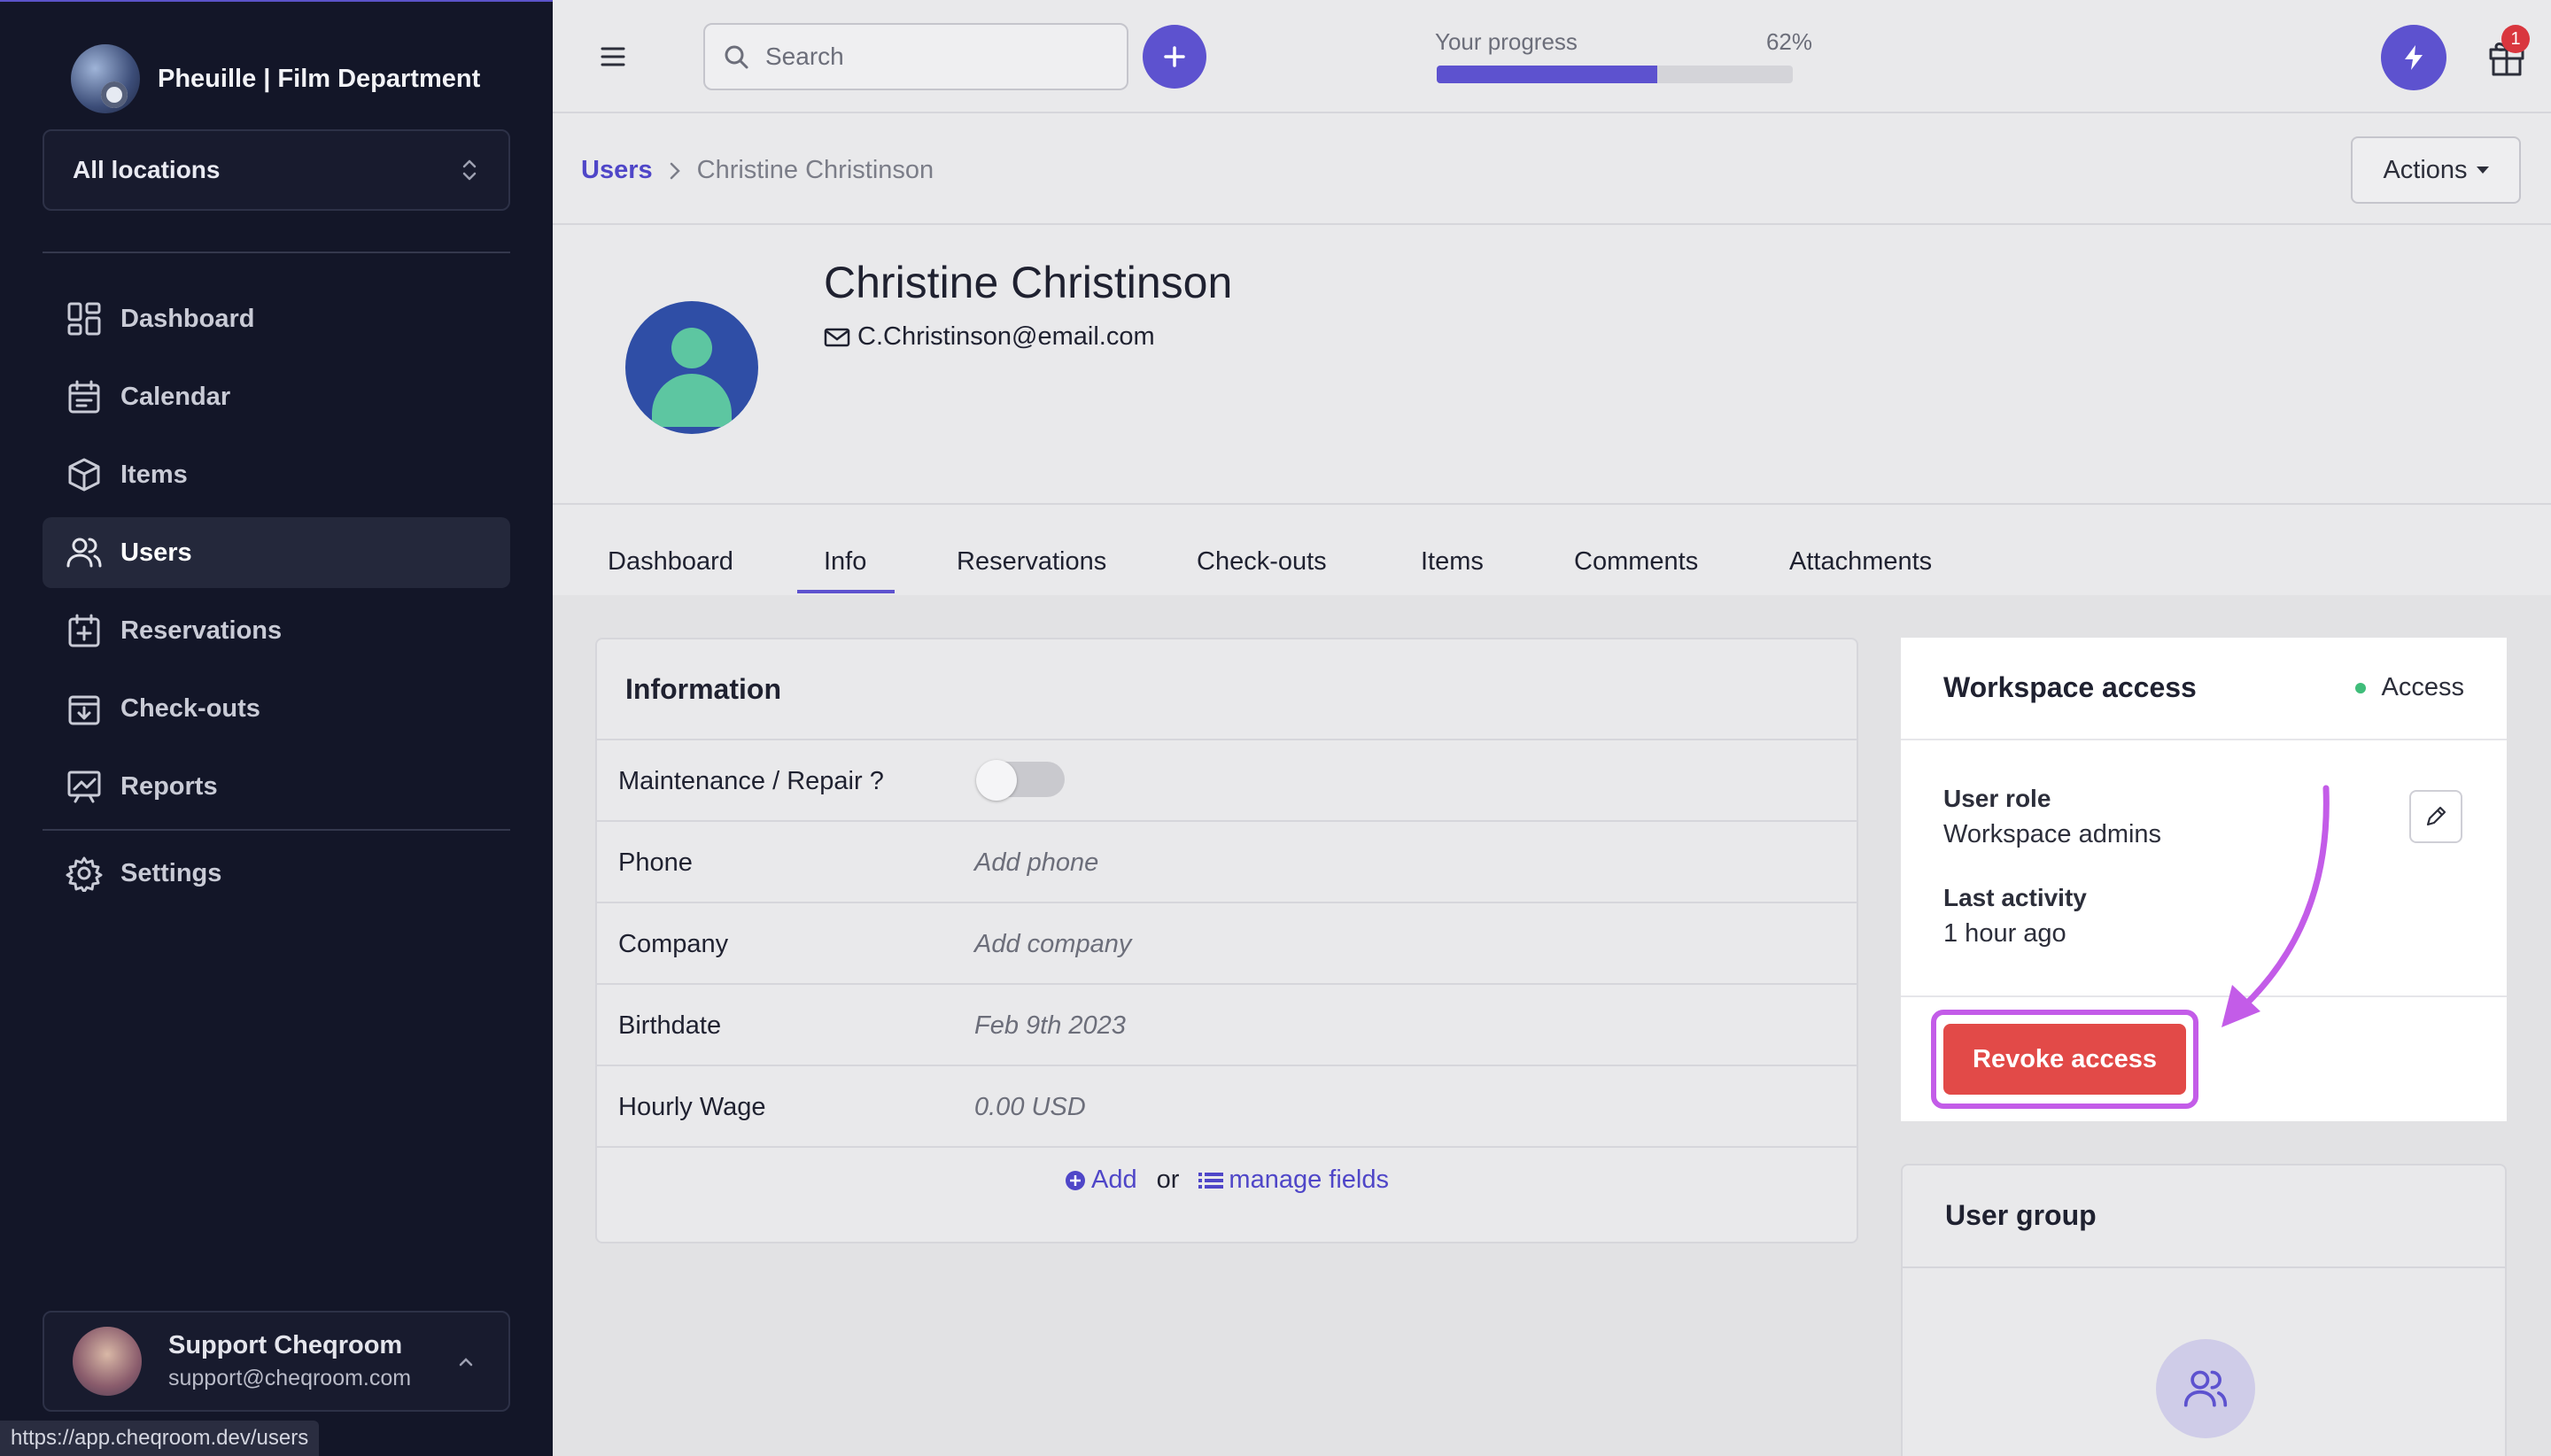 The width and height of the screenshot is (2551, 1456). Describe the element at coordinates (1552, 56) in the screenshot. I see `top-bar: Your progress 62% 1` at that location.